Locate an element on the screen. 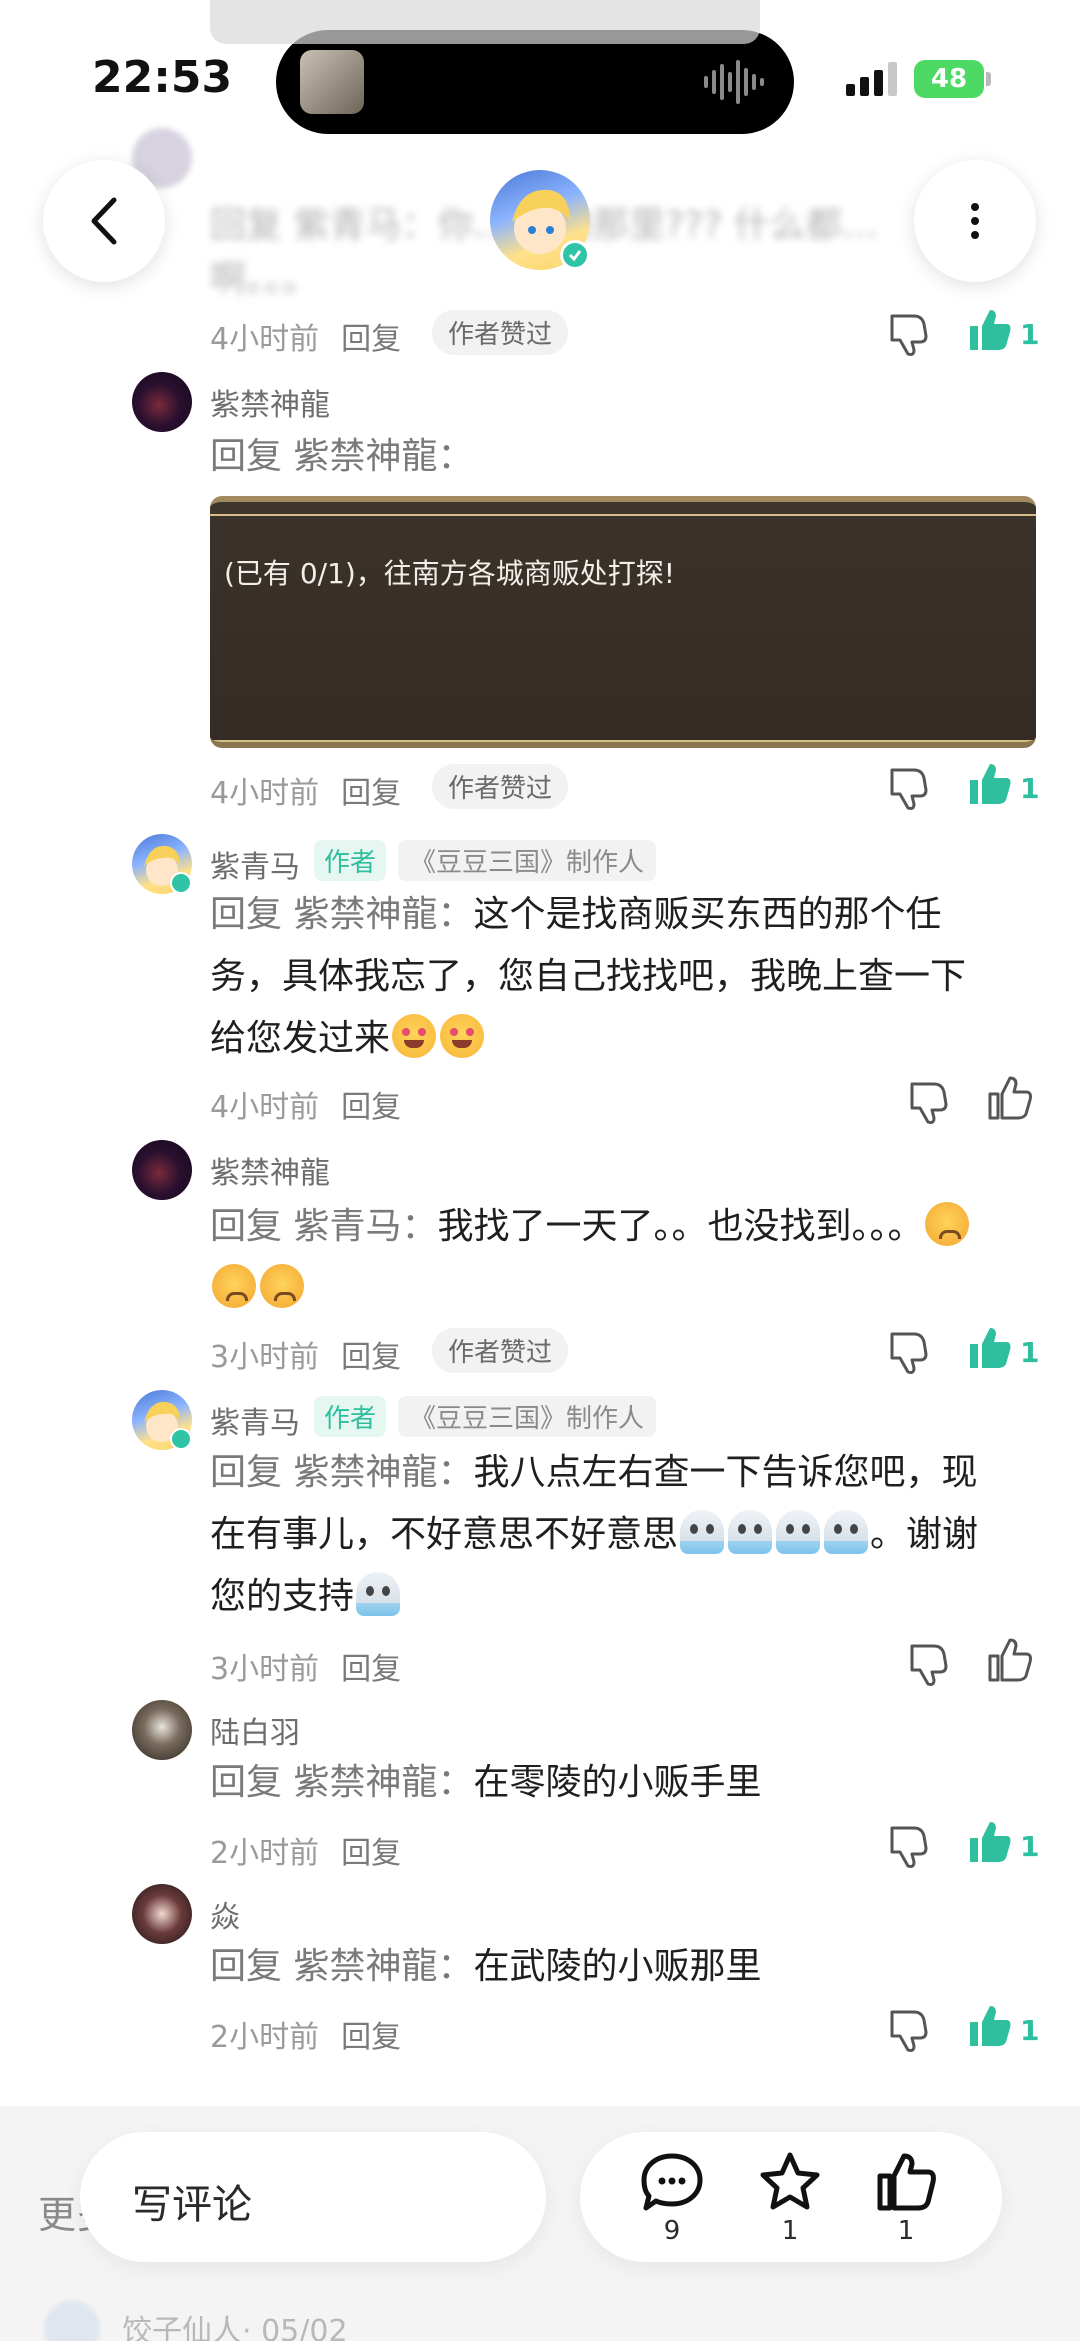 The image size is (1080, 2341). comment-author: 焱 is located at coordinates (225, 1914).